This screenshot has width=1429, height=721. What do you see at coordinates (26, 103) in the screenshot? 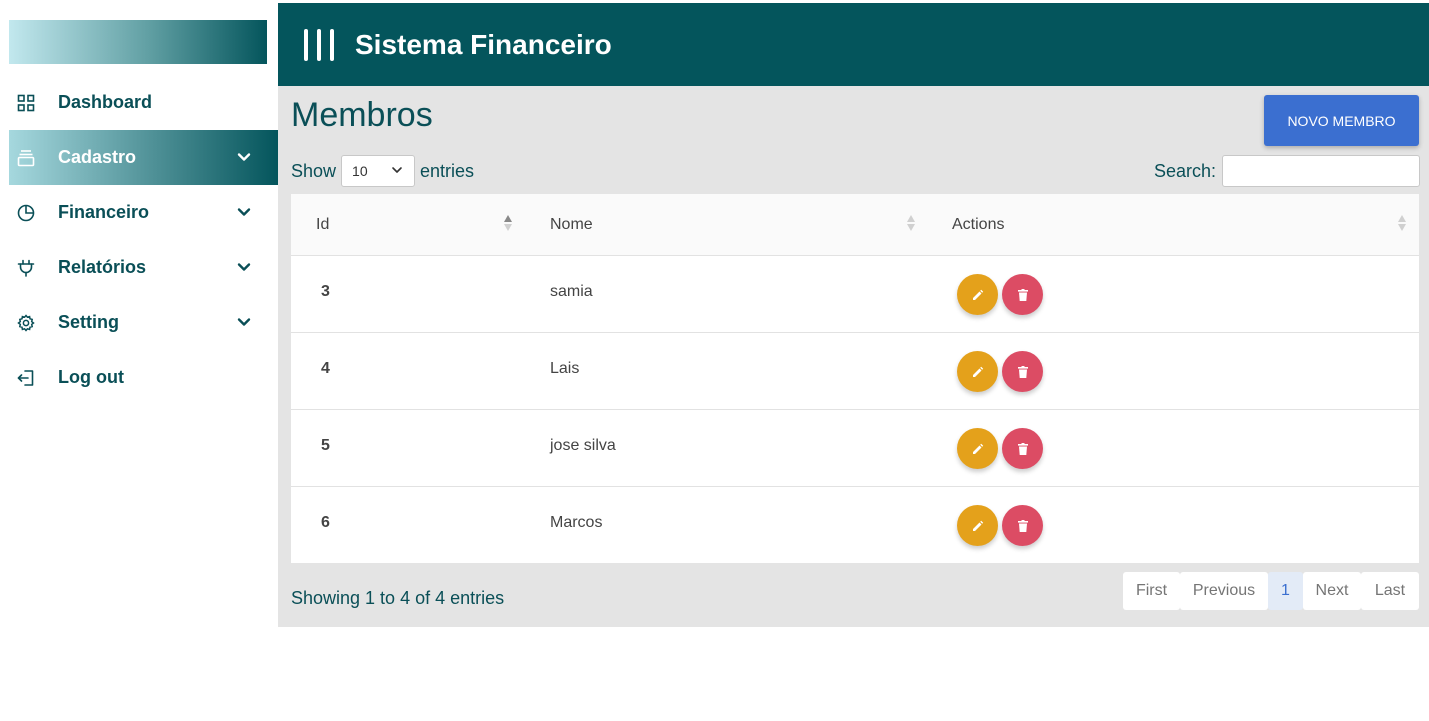
I see `grid-icon` at bounding box center [26, 103].